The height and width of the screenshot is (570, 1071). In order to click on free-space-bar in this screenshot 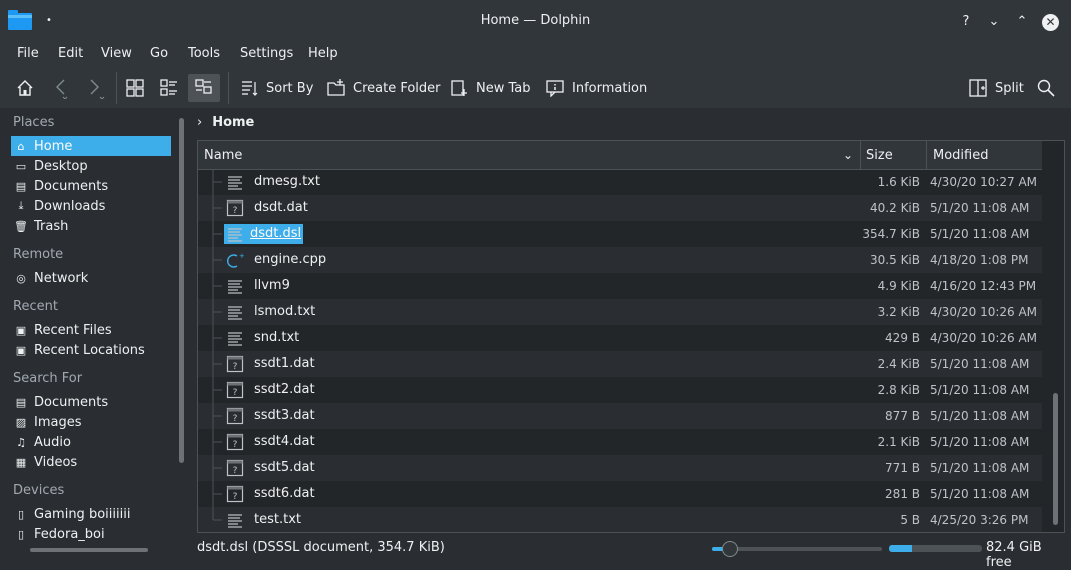, I will do `click(935, 548)`.